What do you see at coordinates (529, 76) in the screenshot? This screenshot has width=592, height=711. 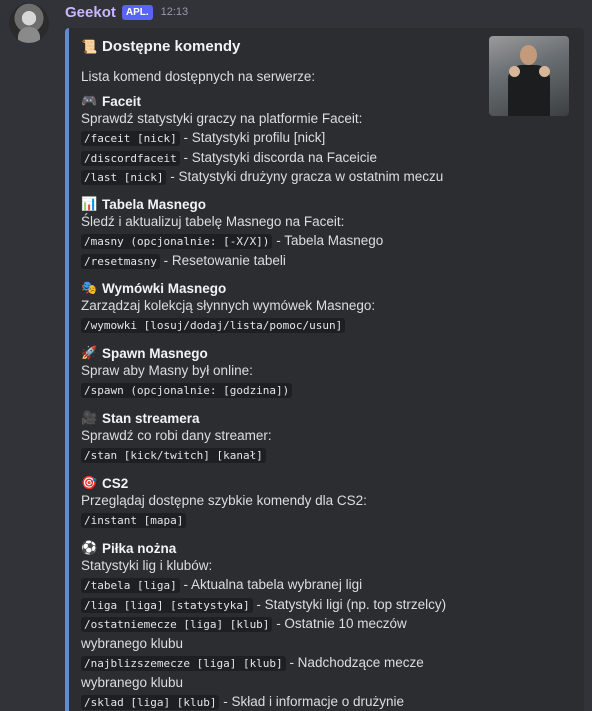 I see `embed-thumbnail` at bounding box center [529, 76].